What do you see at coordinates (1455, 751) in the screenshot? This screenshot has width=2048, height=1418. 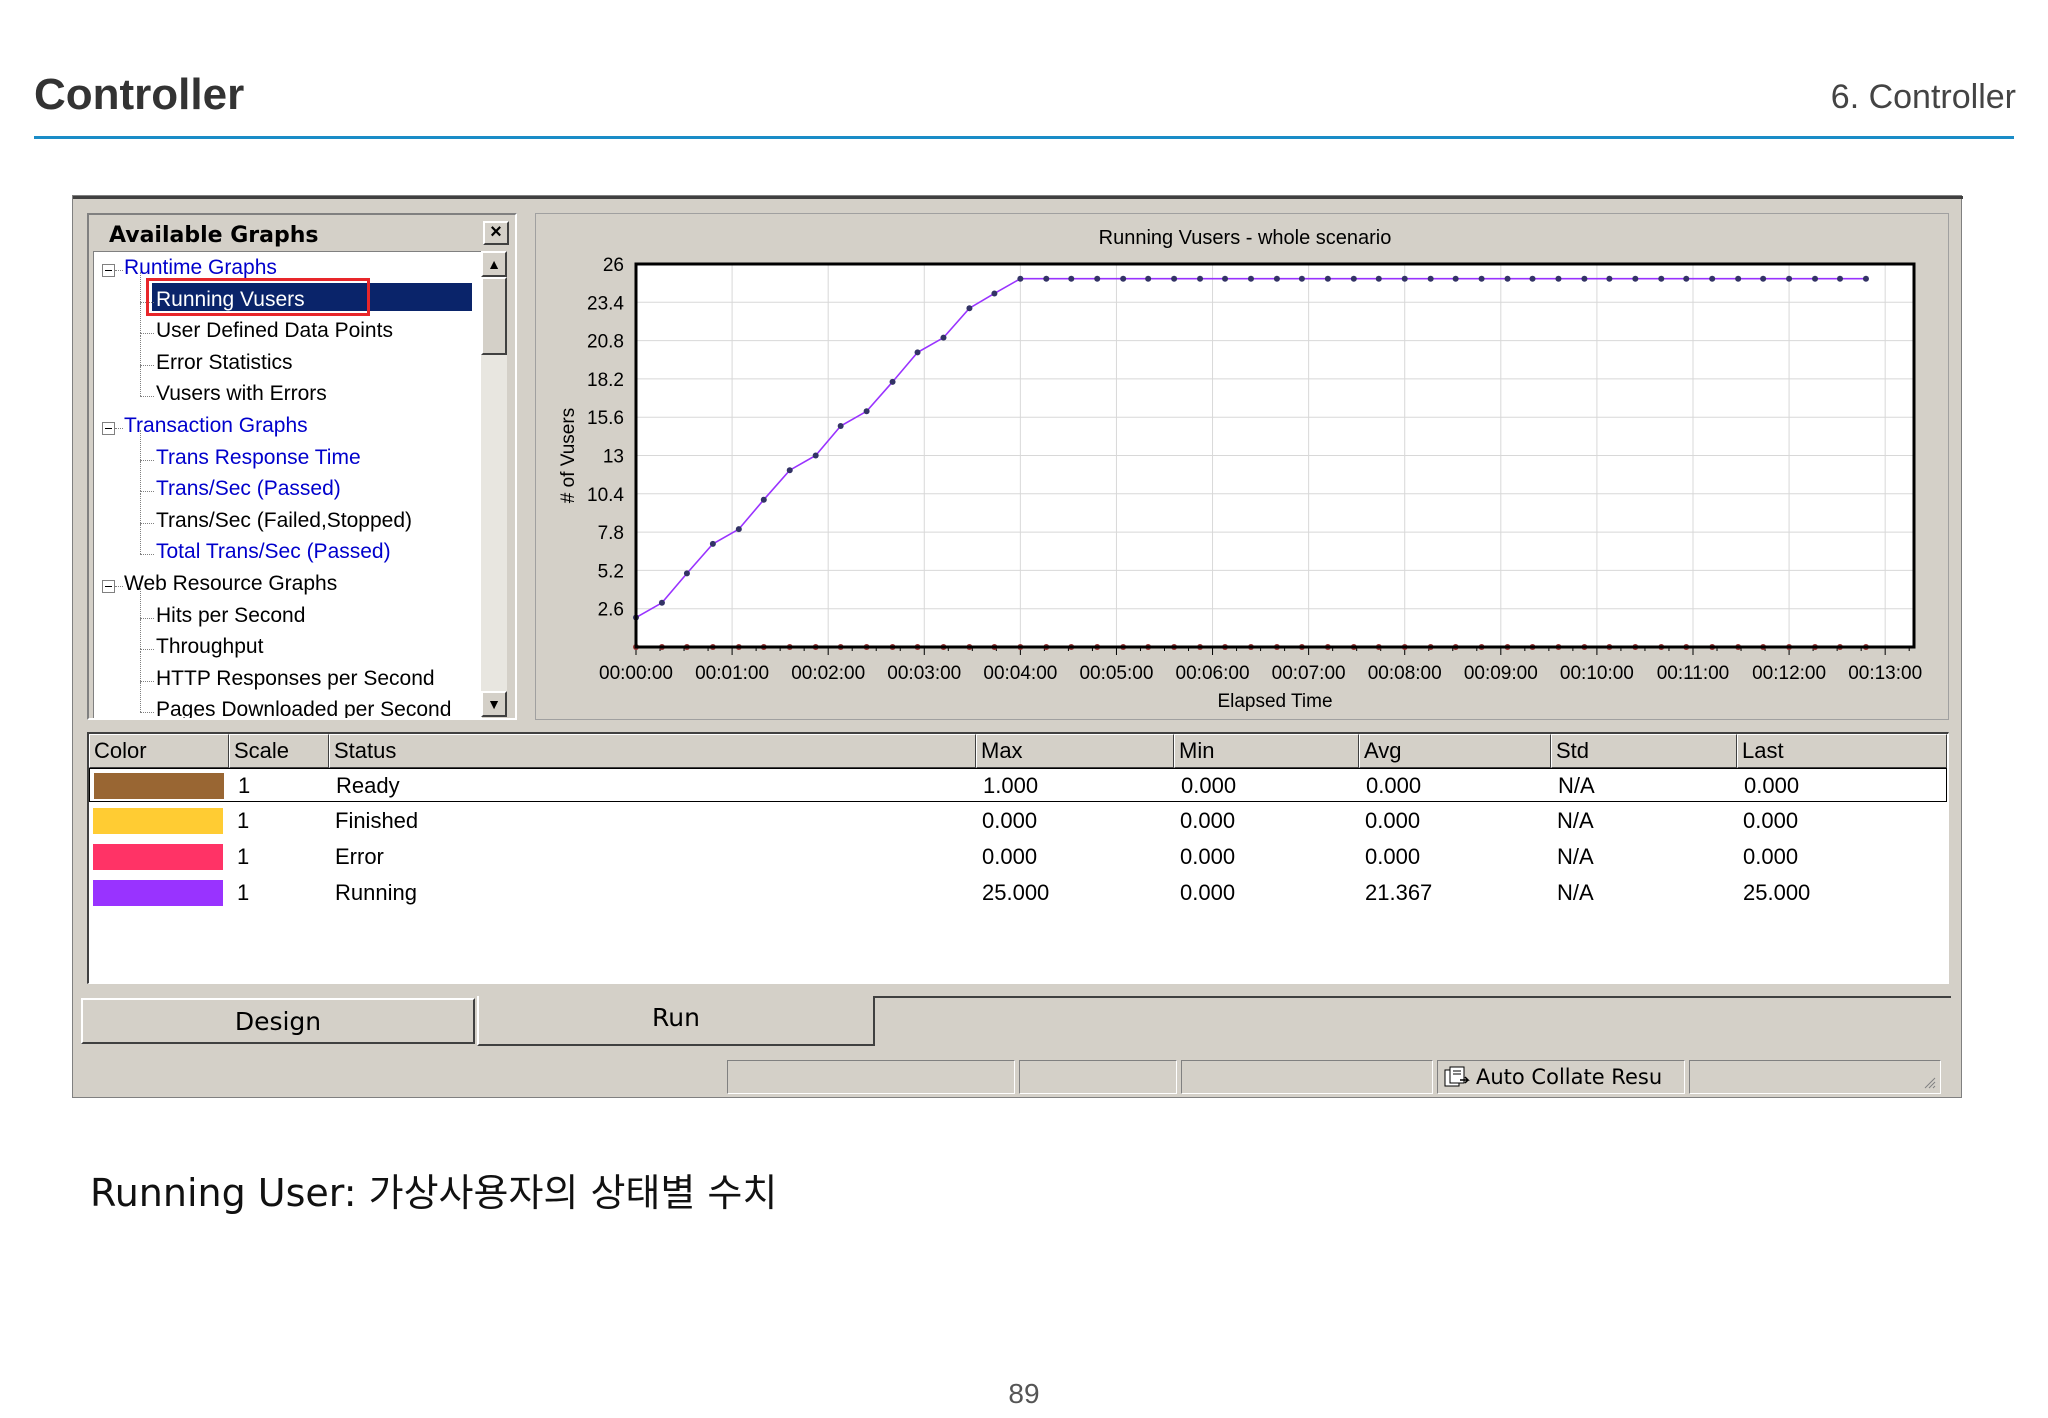 I see `column-header-avg: Avg` at bounding box center [1455, 751].